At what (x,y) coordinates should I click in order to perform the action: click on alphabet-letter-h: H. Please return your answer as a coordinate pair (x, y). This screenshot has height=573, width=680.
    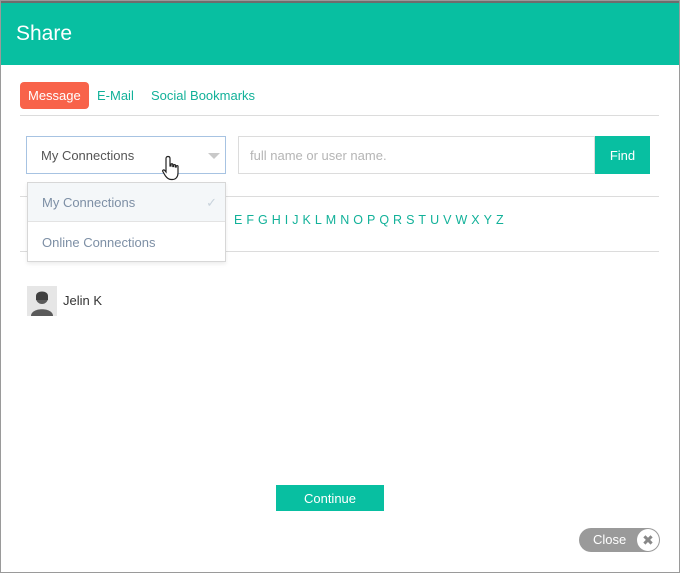
    Looking at the image, I should click on (276, 220).